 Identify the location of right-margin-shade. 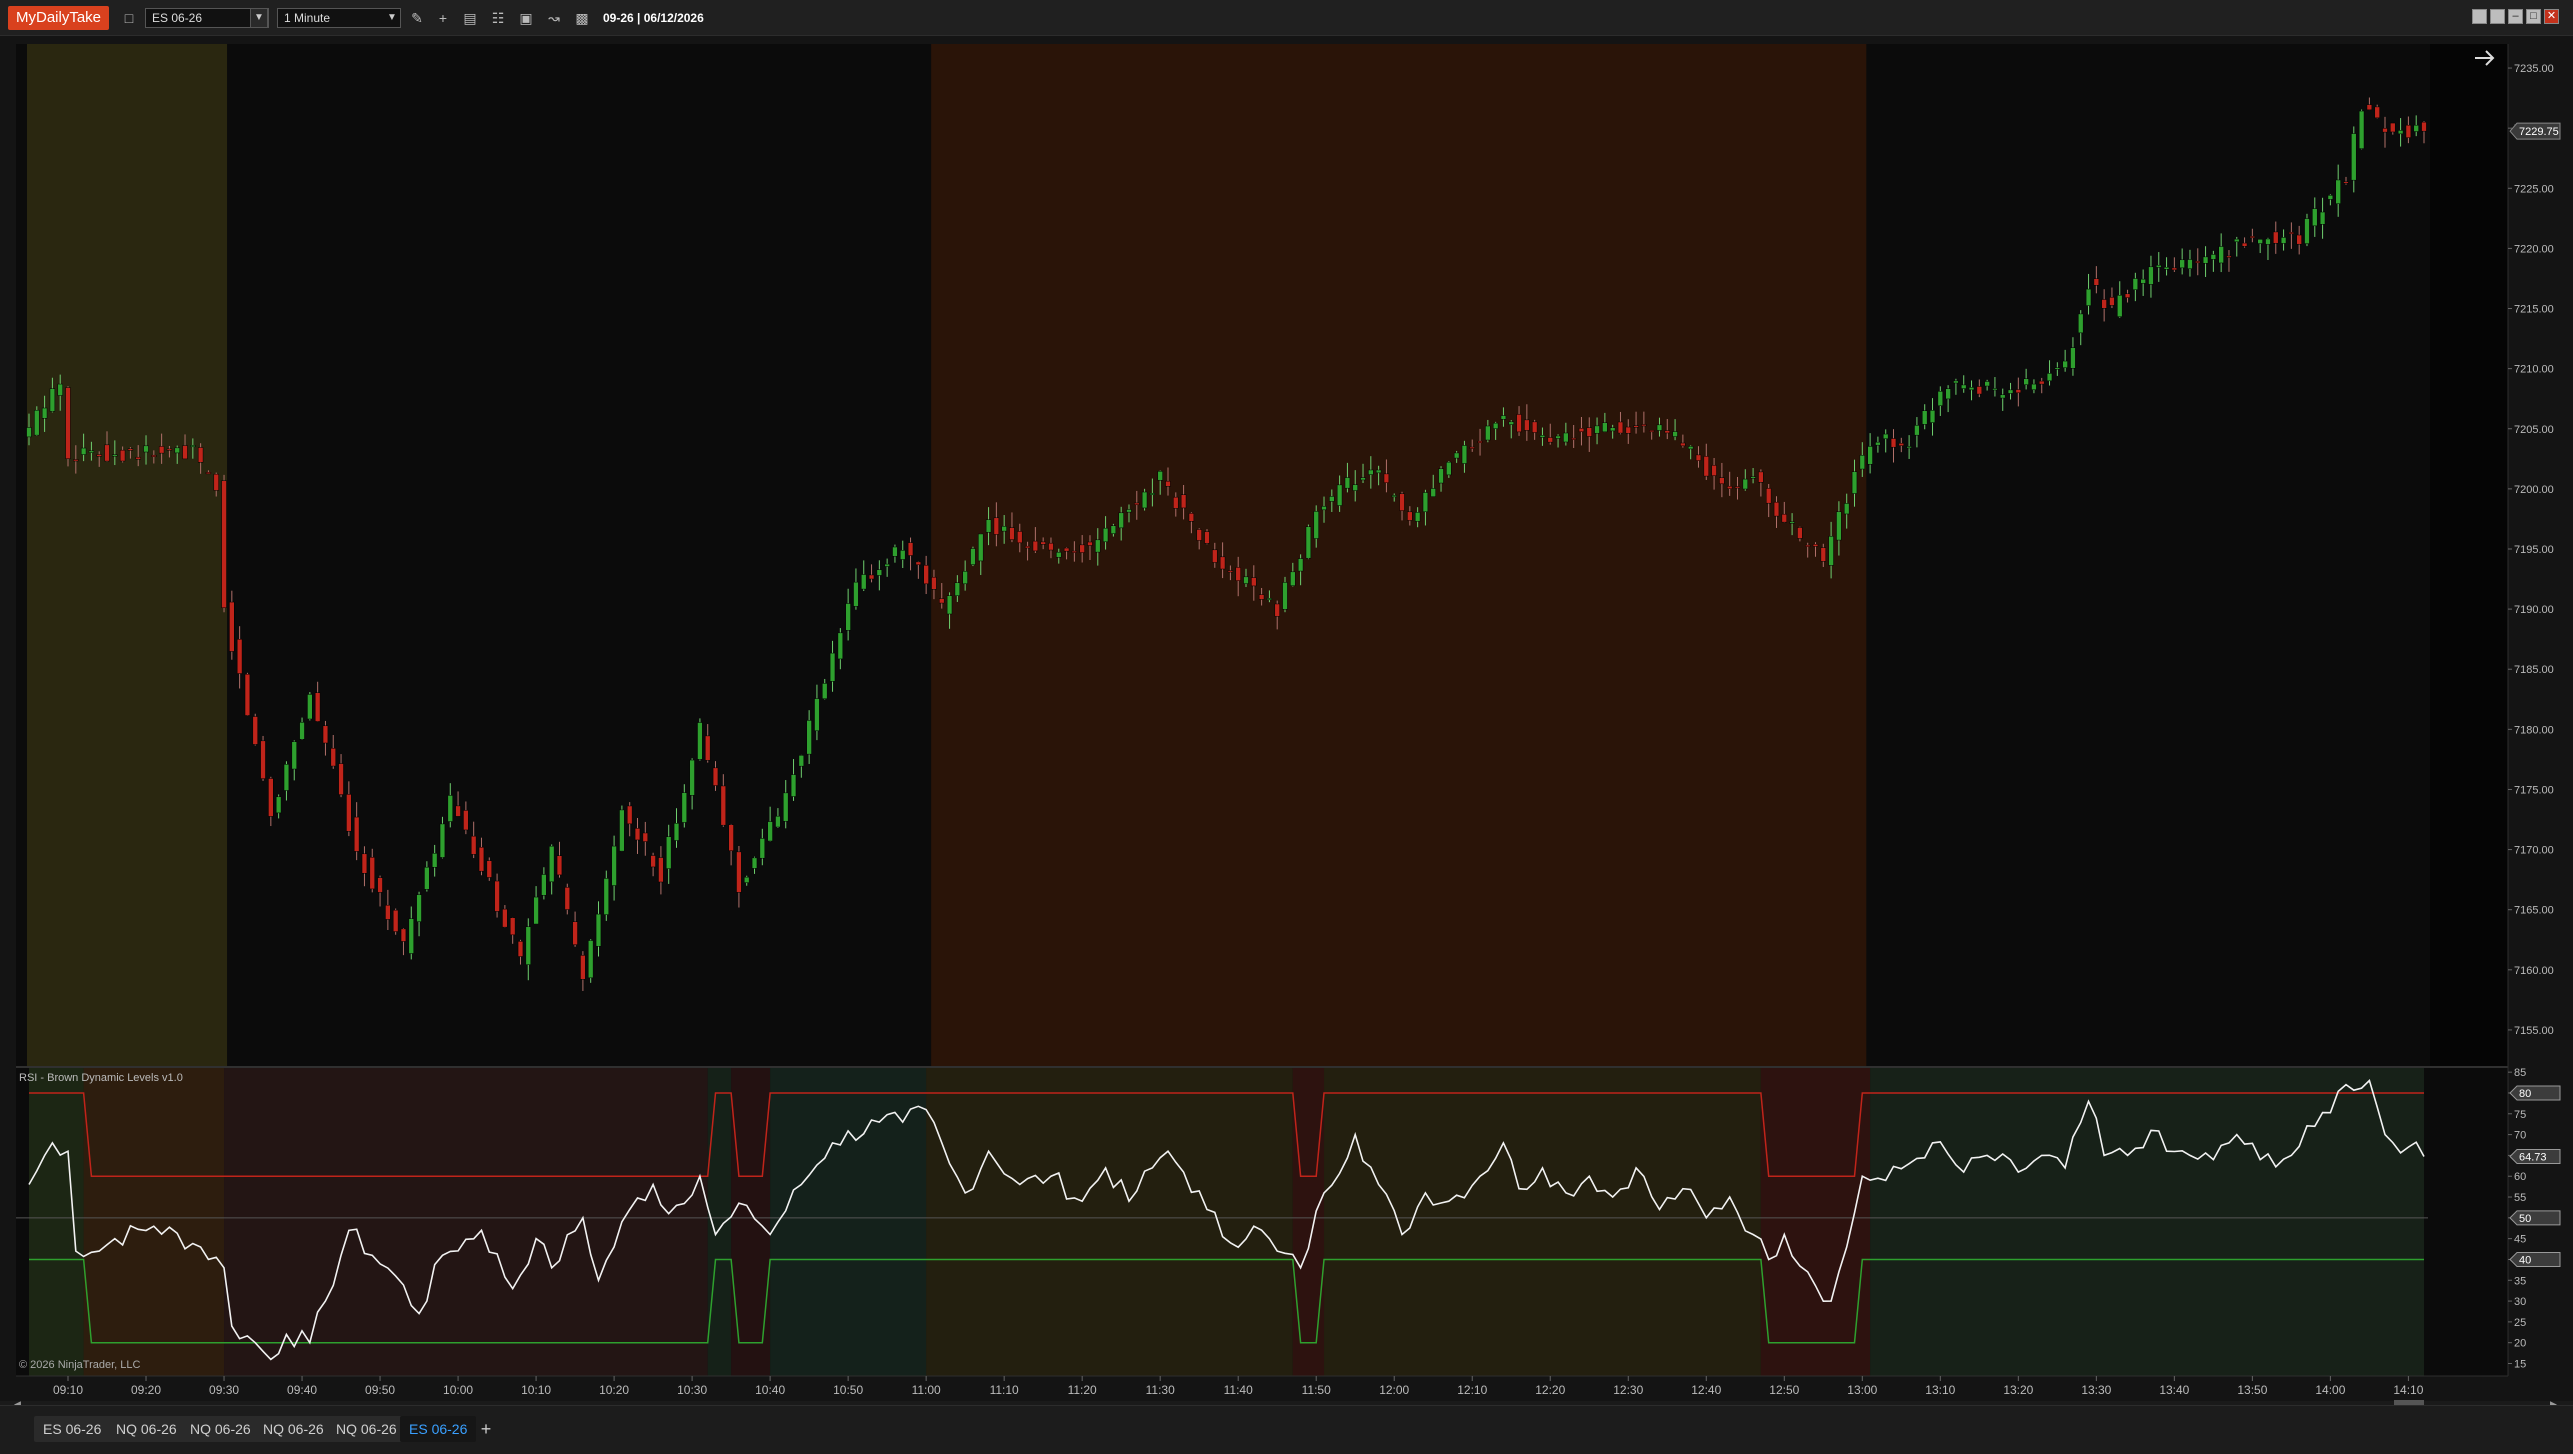
(2469, 555).